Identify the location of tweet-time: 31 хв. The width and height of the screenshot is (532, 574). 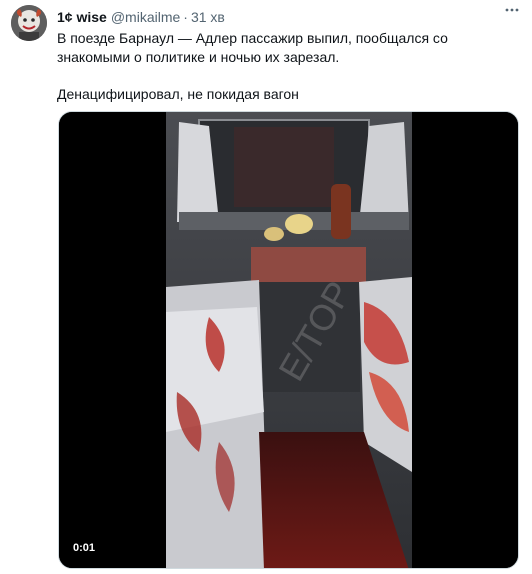
(208, 17).